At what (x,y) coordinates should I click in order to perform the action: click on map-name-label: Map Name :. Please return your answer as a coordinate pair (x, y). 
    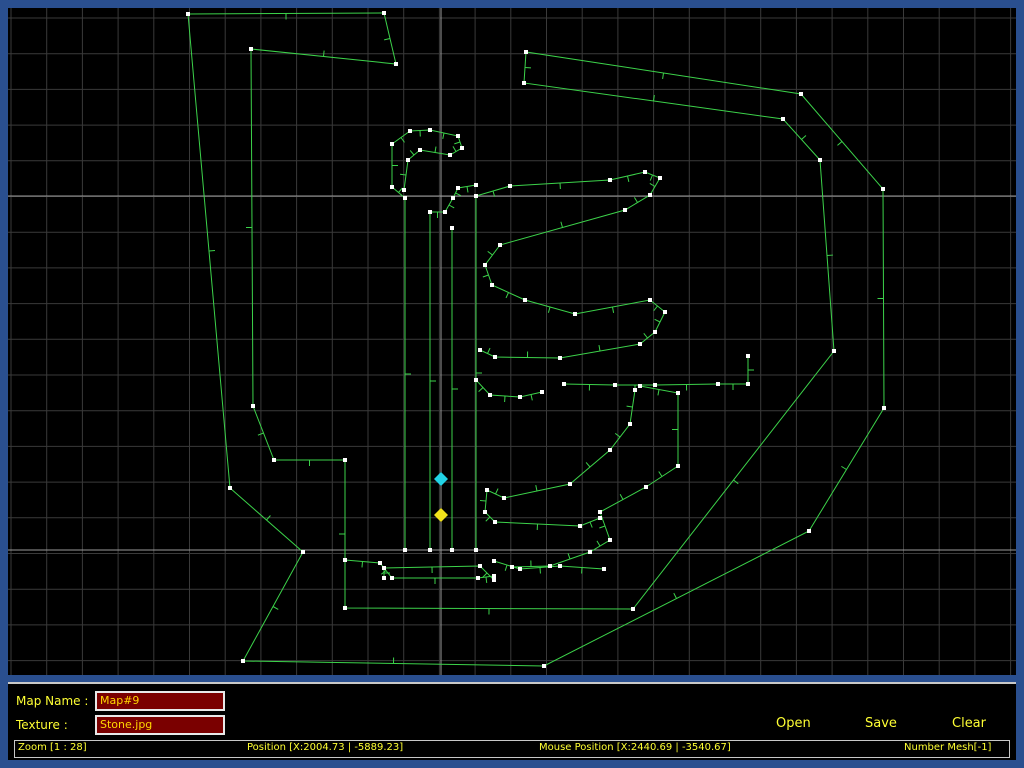
    Looking at the image, I should click on (52, 701).